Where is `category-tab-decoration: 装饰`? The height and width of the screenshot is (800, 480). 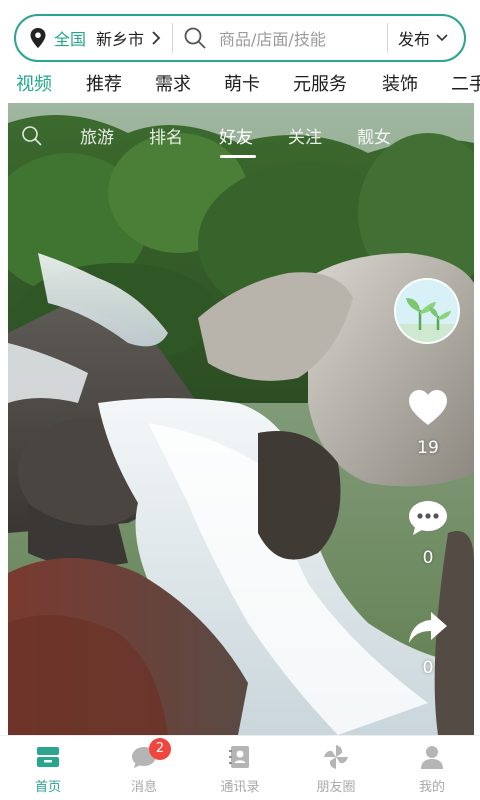 category-tab-decoration: 装饰 is located at coordinates (400, 83).